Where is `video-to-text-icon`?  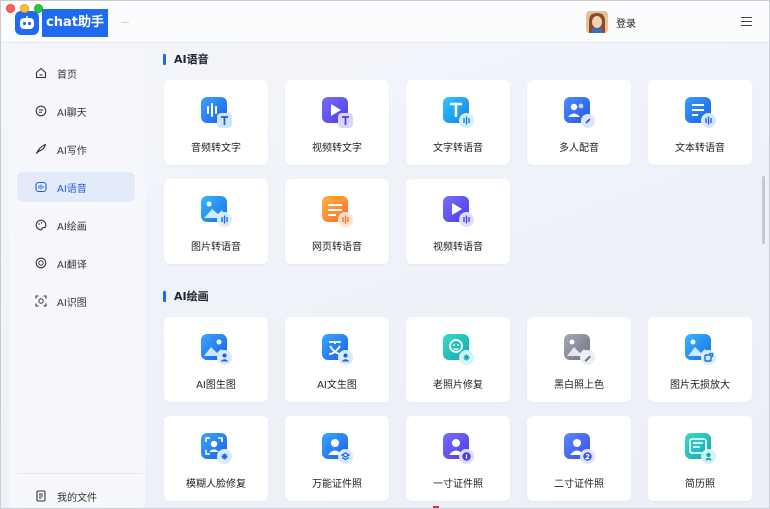
video-to-text-icon is located at coordinates (337, 112).